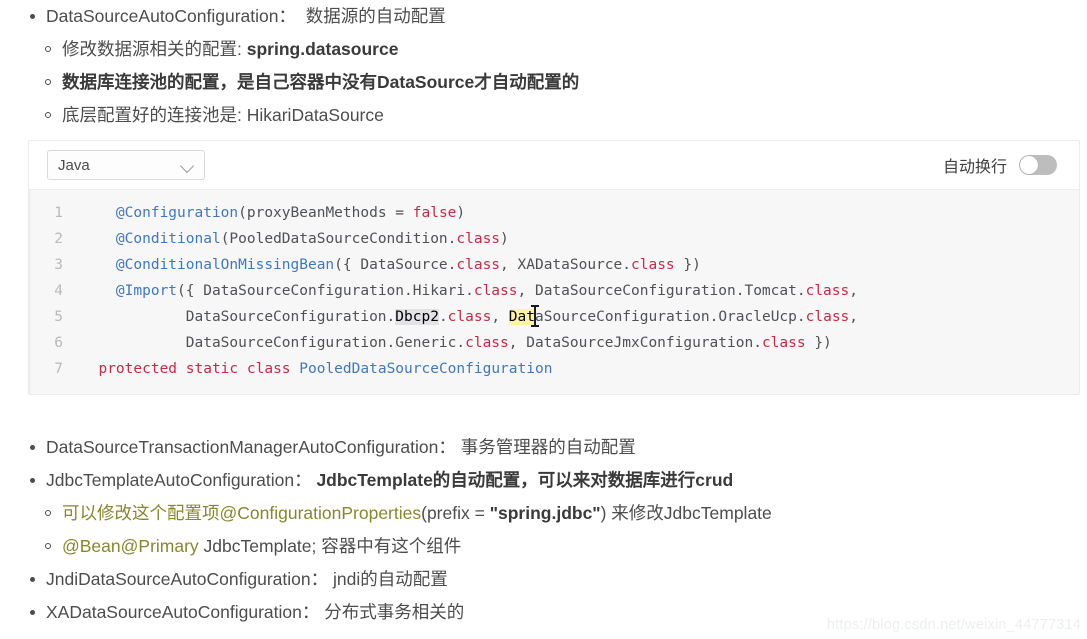 Image resolution: width=1087 pixels, height=639 pixels. What do you see at coordinates (417, 317) in the screenshot?
I see `code-token: Dbcp2` at bounding box center [417, 317].